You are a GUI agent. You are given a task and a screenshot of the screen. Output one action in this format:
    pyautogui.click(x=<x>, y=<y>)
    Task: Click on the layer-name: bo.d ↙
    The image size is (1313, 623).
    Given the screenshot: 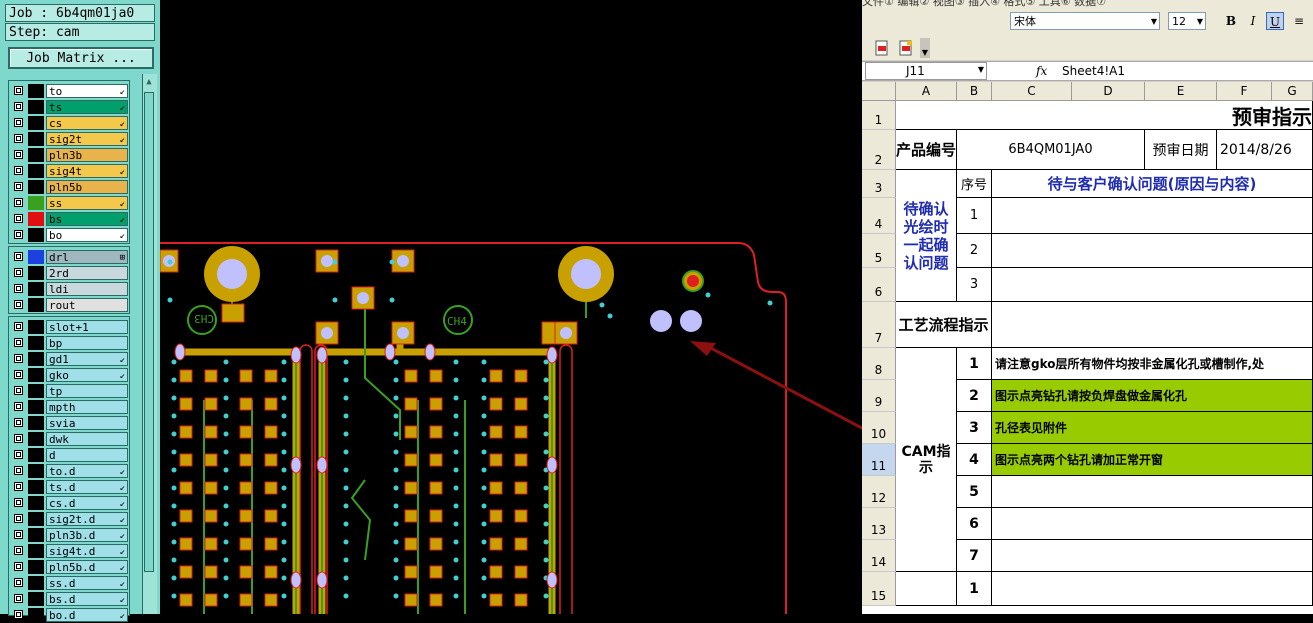 What is the action you would take?
    pyautogui.click(x=87, y=615)
    